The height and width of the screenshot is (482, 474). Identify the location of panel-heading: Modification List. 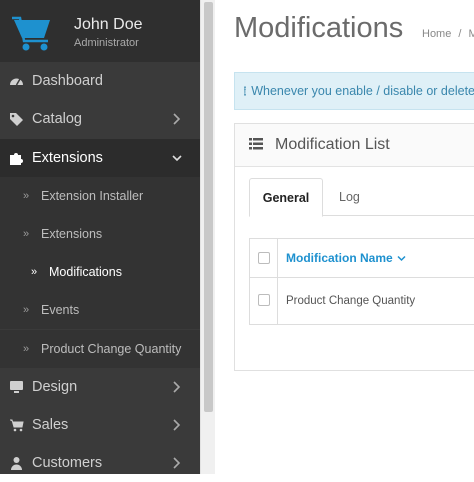
(354, 145).